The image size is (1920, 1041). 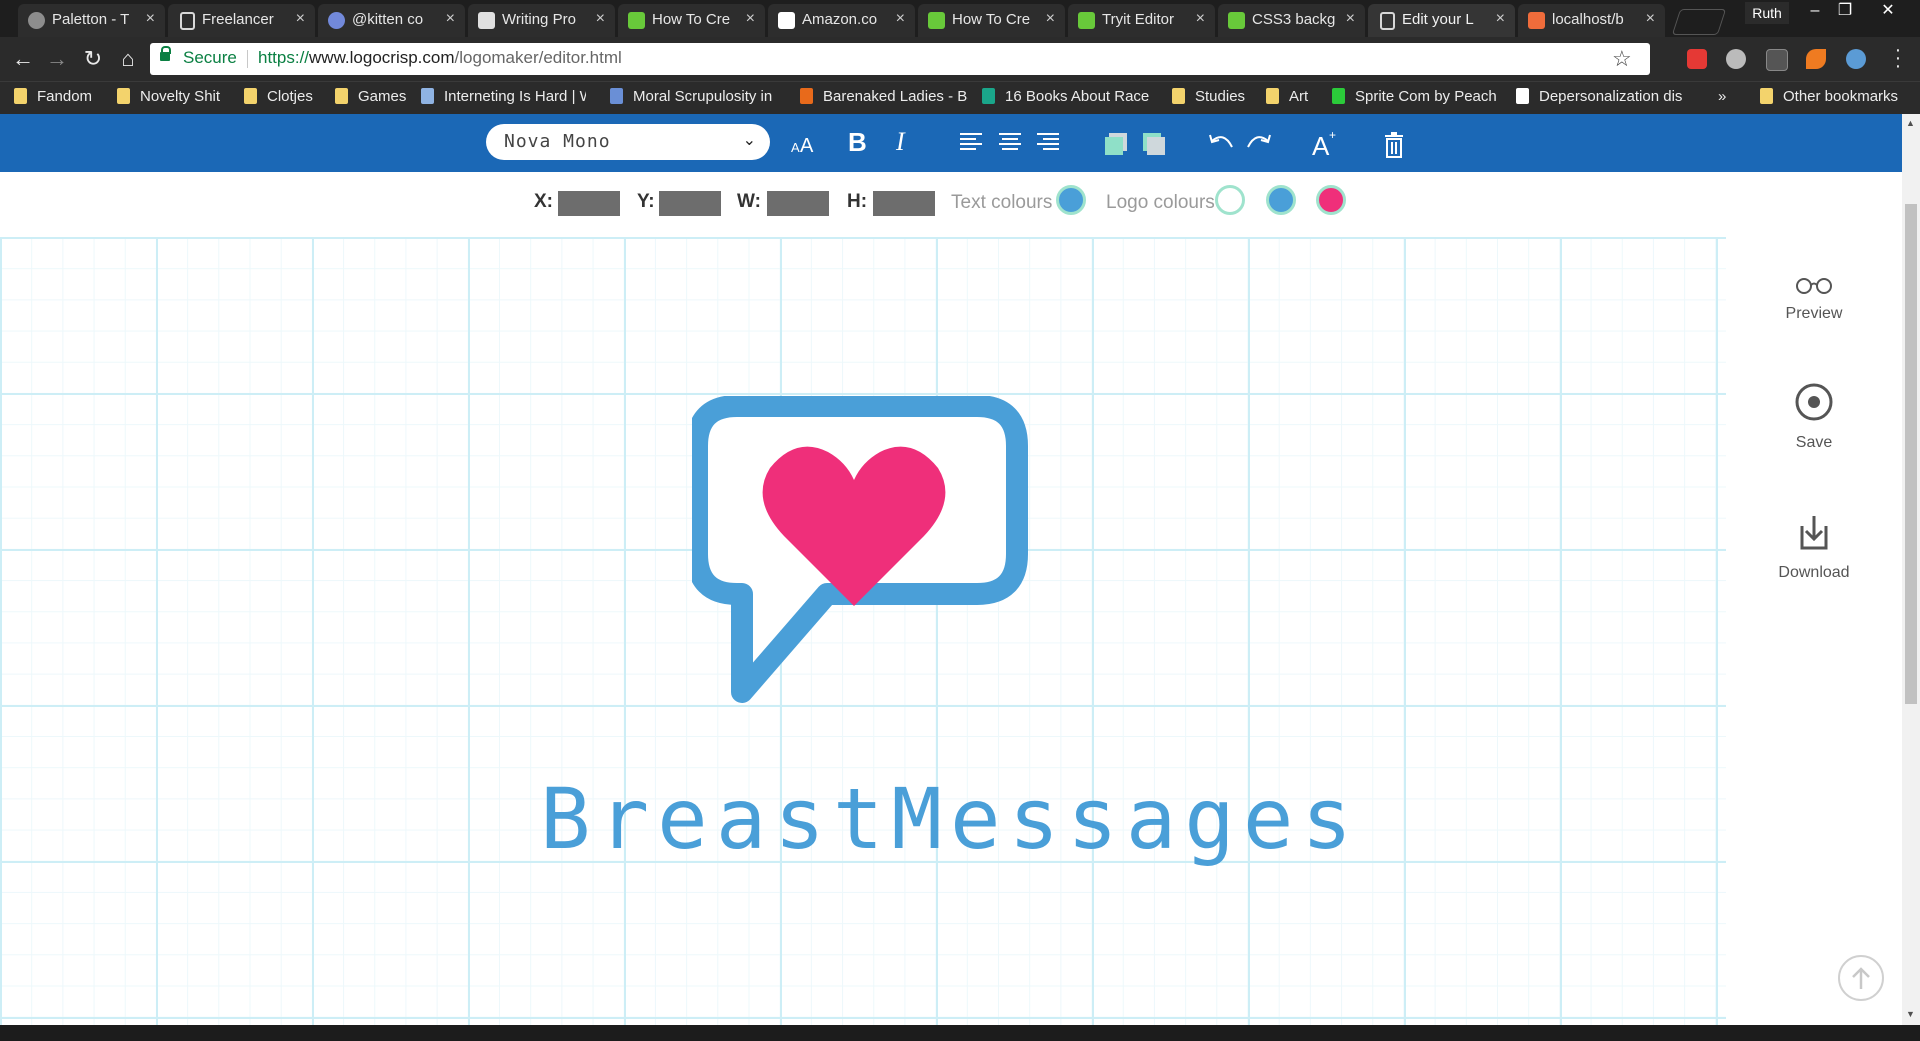 What do you see at coordinates (1049, 143) in the screenshot?
I see `align-right-icon` at bounding box center [1049, 143].